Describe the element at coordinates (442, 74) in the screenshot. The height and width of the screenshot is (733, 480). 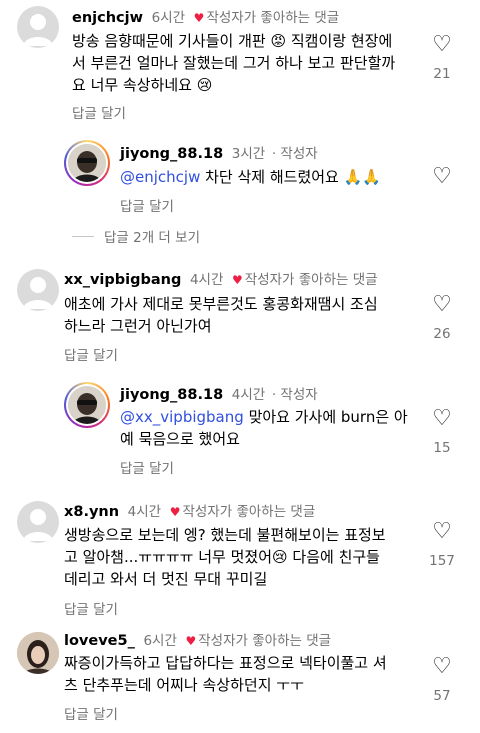
I see `like-count: 21` at that location.